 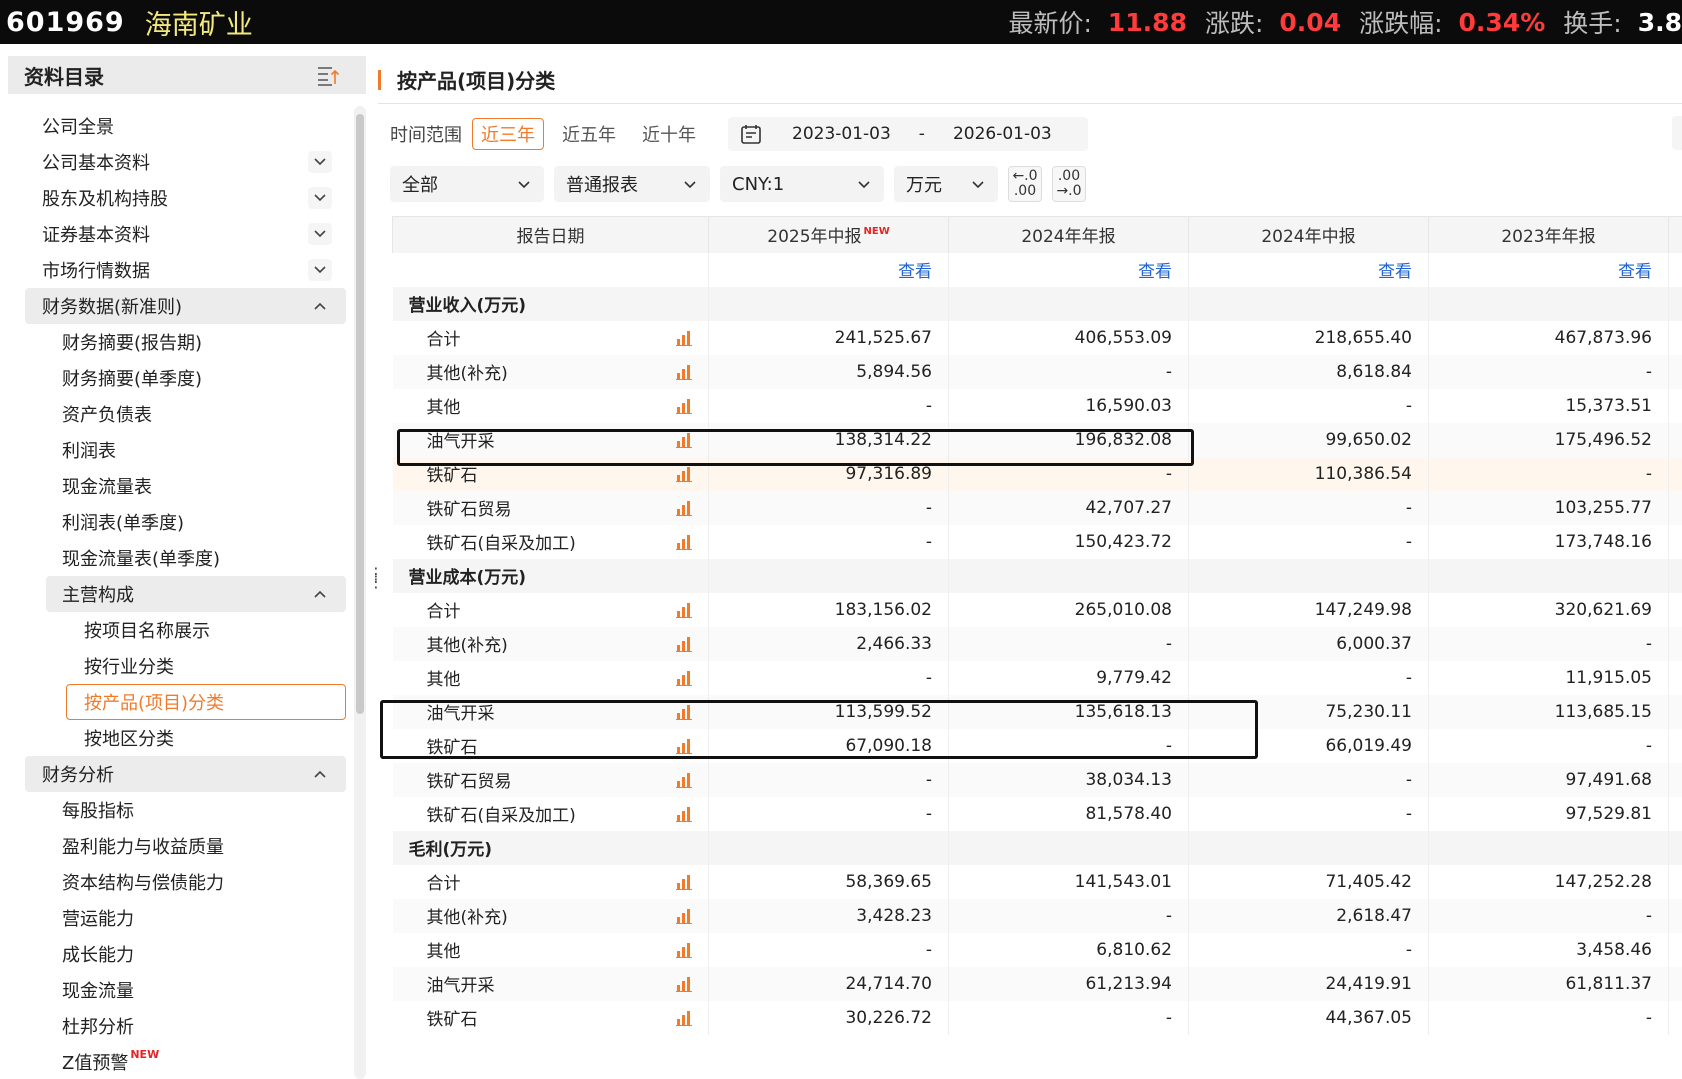 I want to click on row-label: 铁矿石, so click(x=452, y=1020).